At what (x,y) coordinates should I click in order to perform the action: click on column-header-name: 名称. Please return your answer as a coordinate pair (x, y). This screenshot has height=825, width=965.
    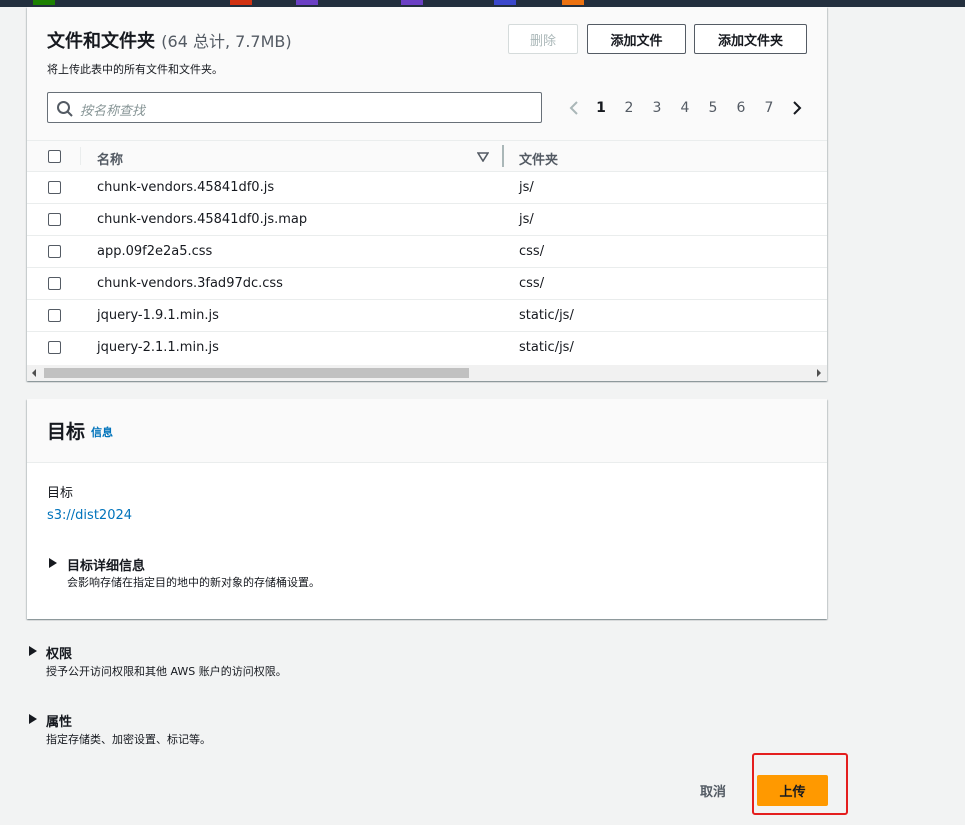
    Looking at the image, I should click on (110, 158).